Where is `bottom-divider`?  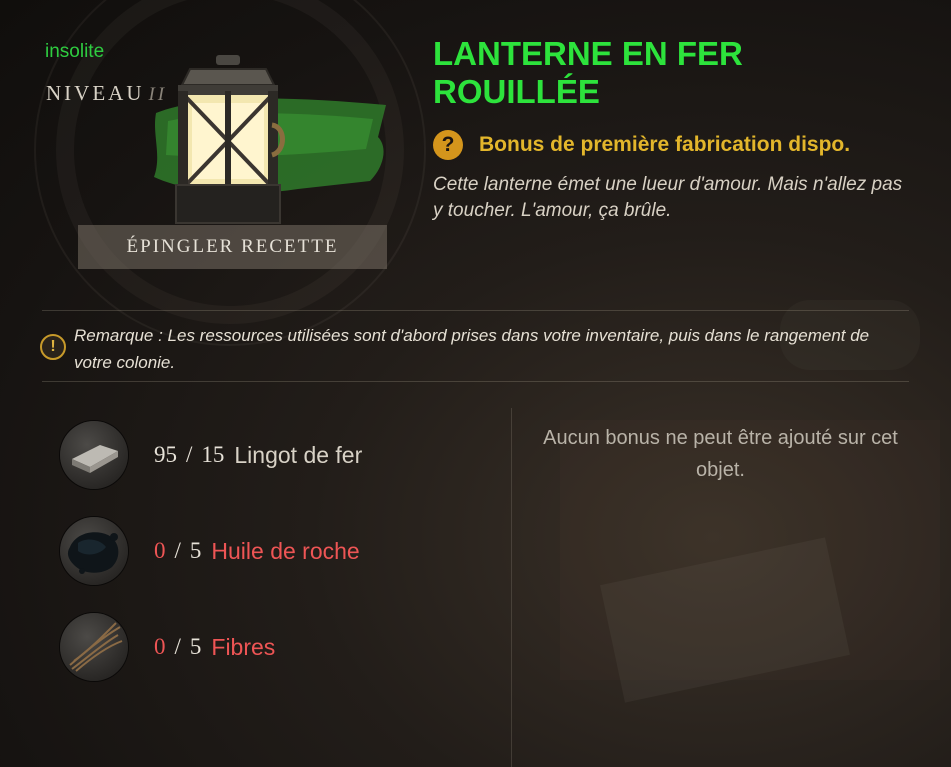
bottom-divider is located at coordinates (475, 381).